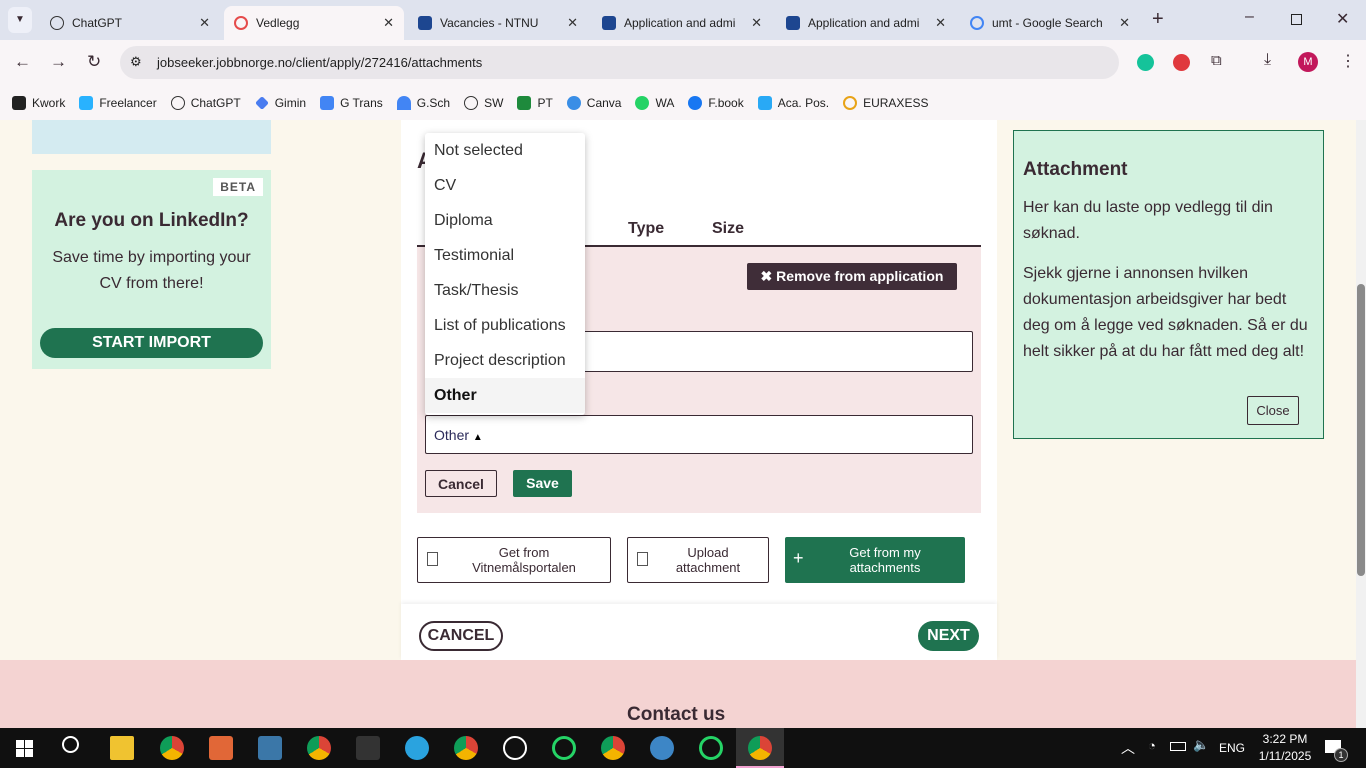 This screenshot has width=1366, height=768. Describe the element at coordinates (38, 102) in the screenshot. I see `bookmark-kwork: Kwork` at that location.